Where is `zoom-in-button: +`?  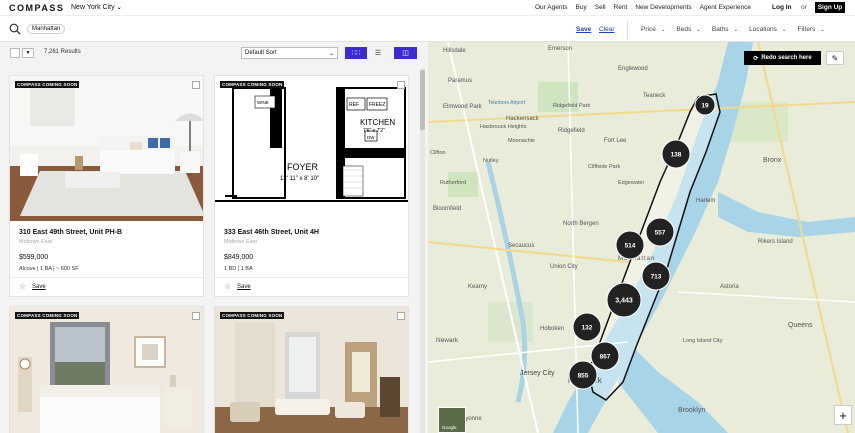
zoom-in-button: + is located at coordinates (843, 415).